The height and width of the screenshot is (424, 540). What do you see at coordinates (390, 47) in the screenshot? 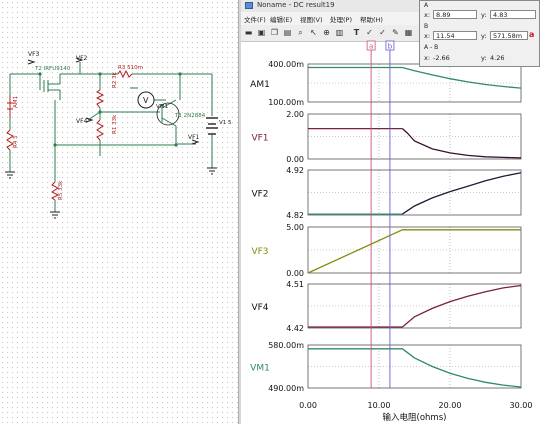
I see `cursor-label-b: b` at bounding box center [390, 47].